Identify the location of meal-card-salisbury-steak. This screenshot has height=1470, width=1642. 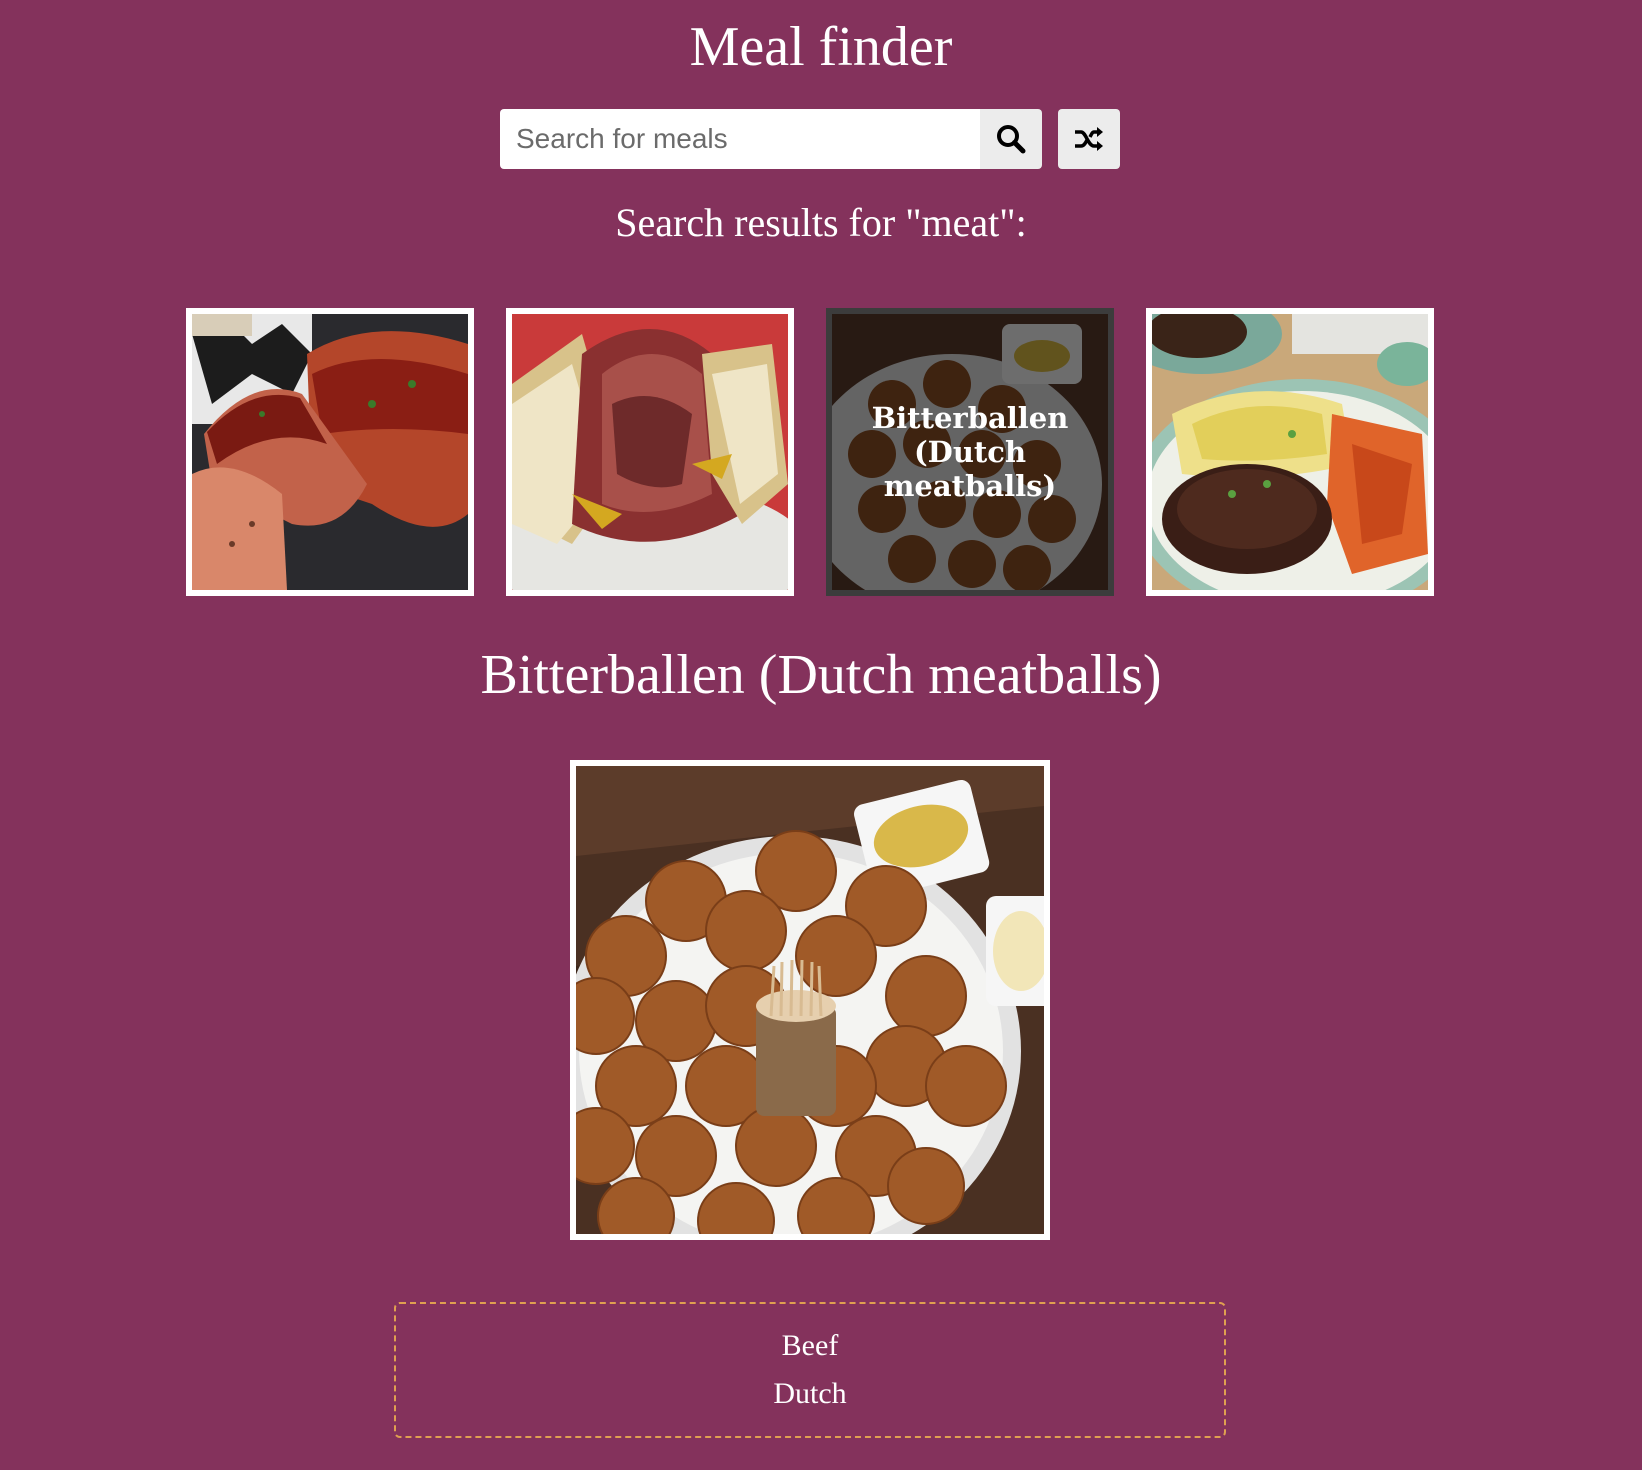
(1290, 452).